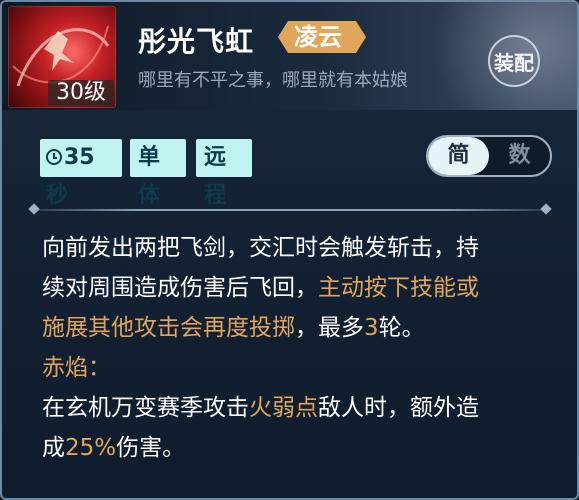 The width and height of the screenshot is (579, 500). I want to click on target-chip: 单体, so click(158, 173).